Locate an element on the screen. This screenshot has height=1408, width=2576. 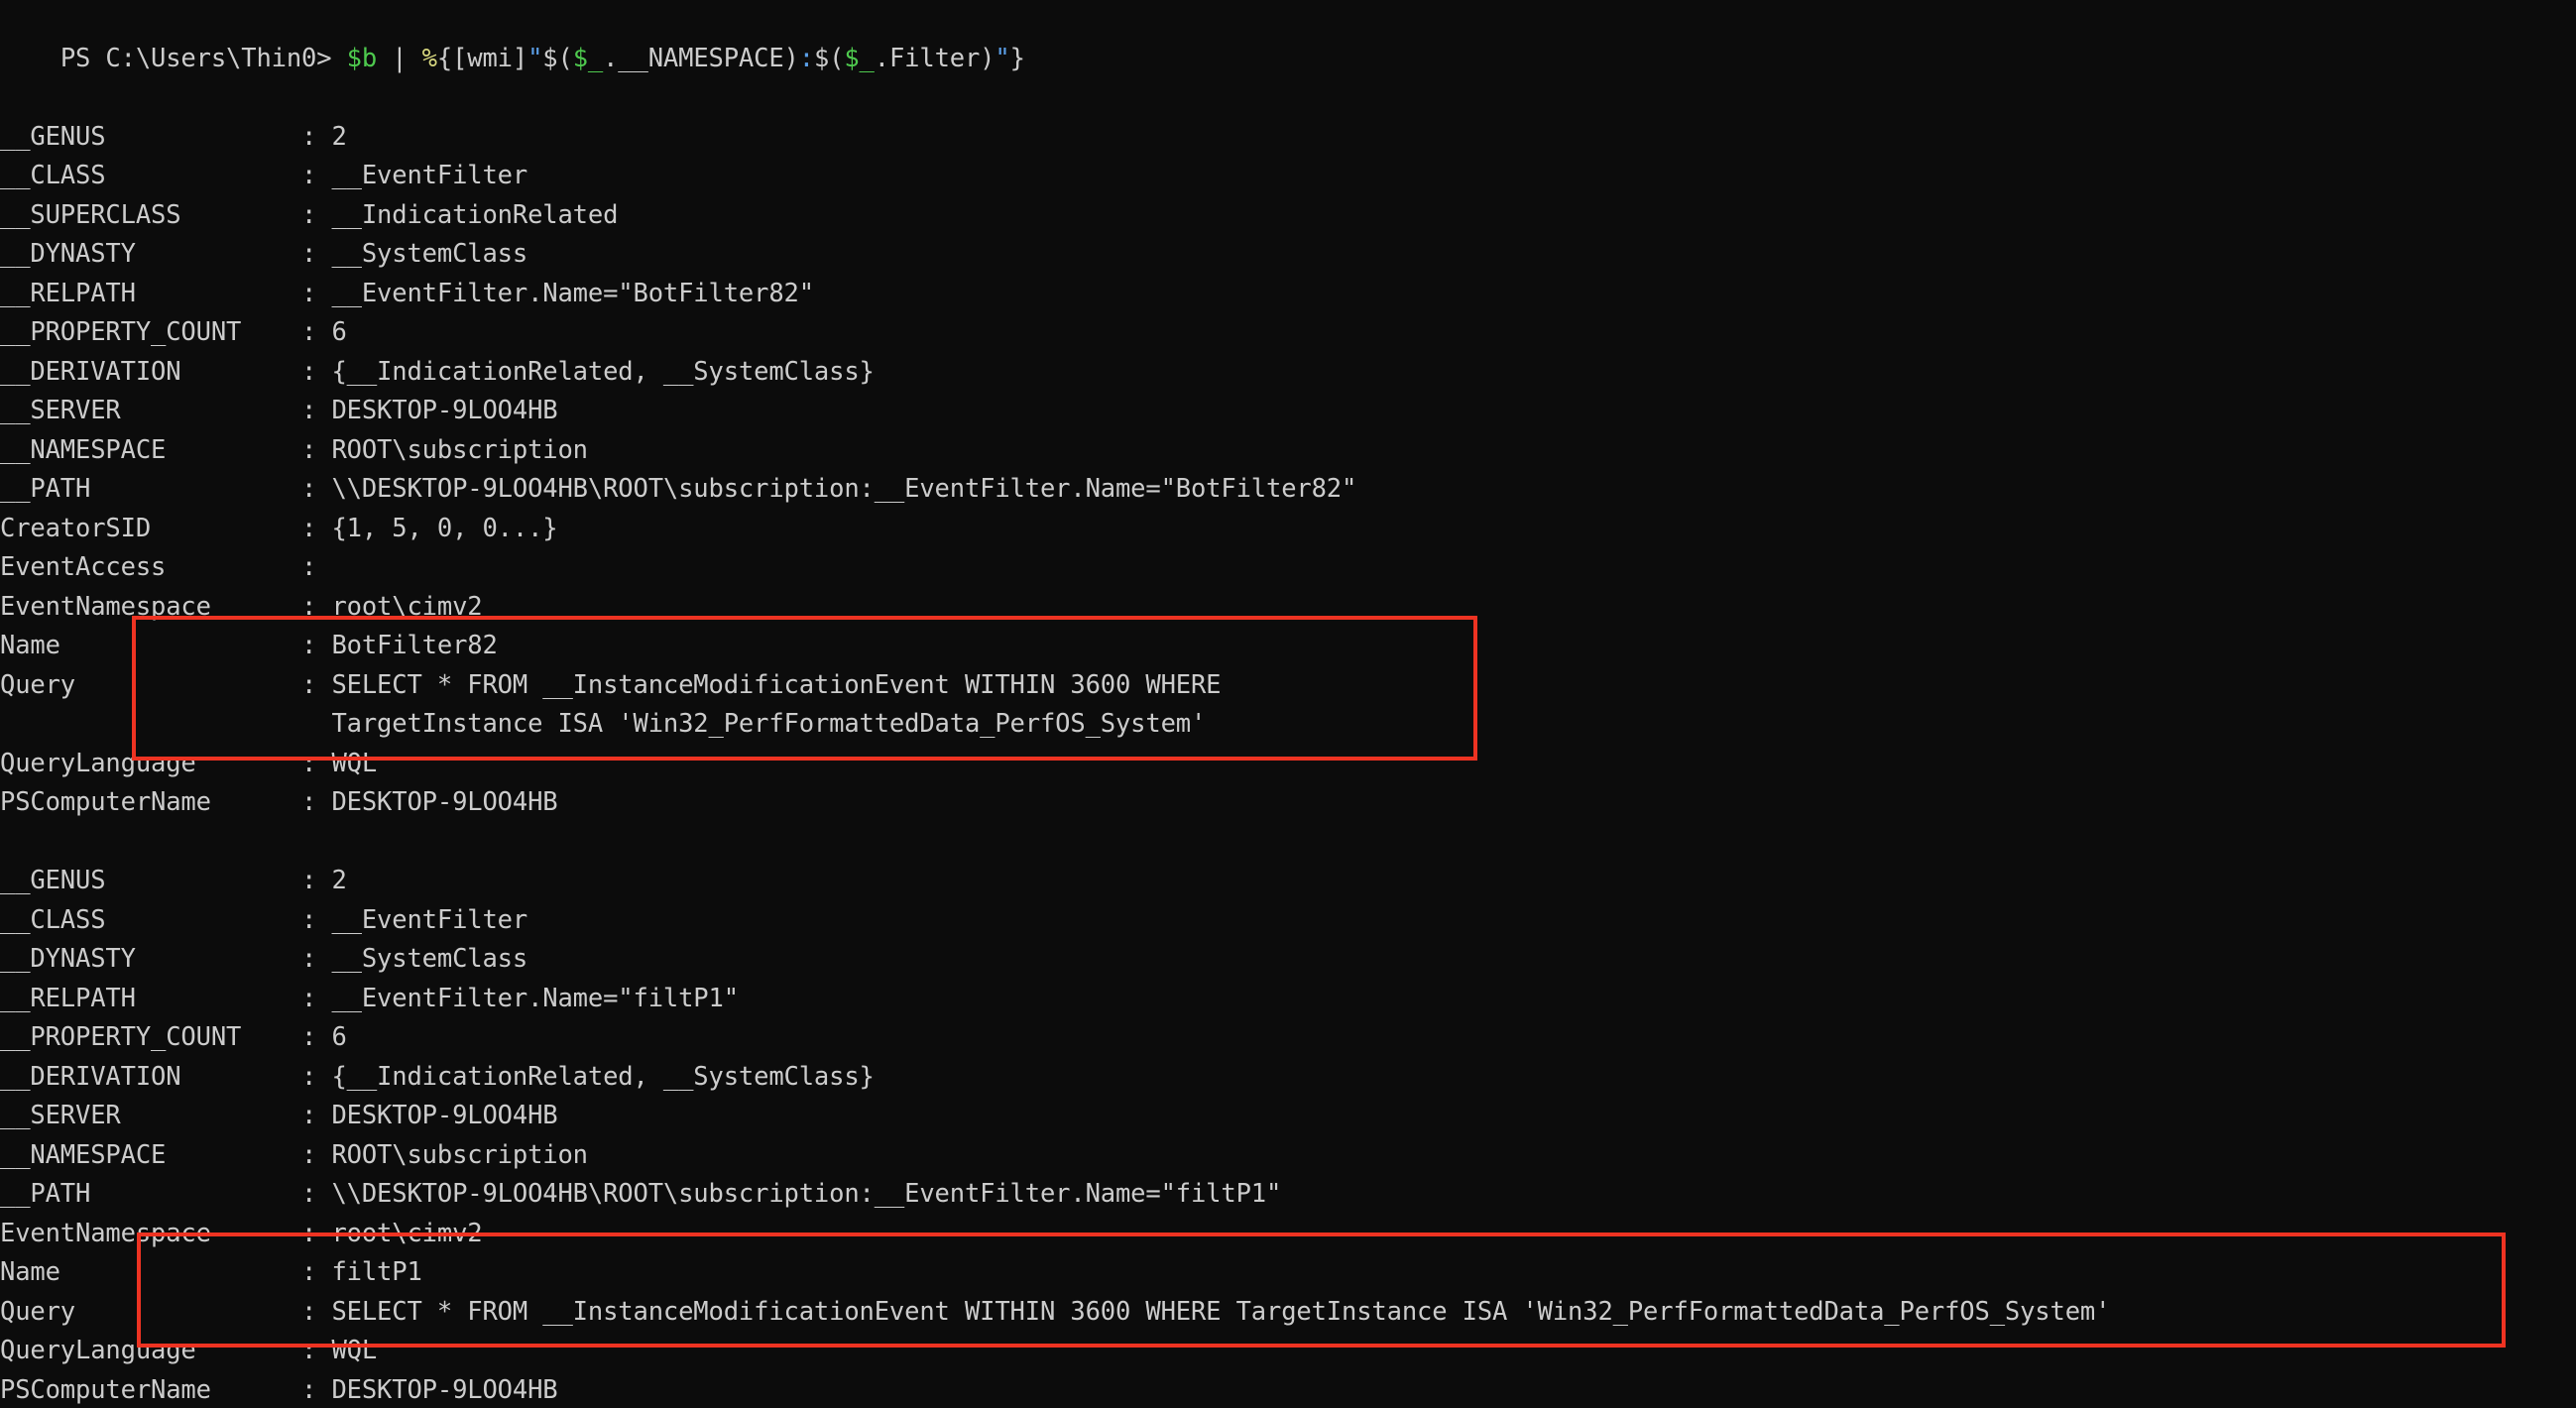
command-token-6: $_ is located at coordinates (588, 58).